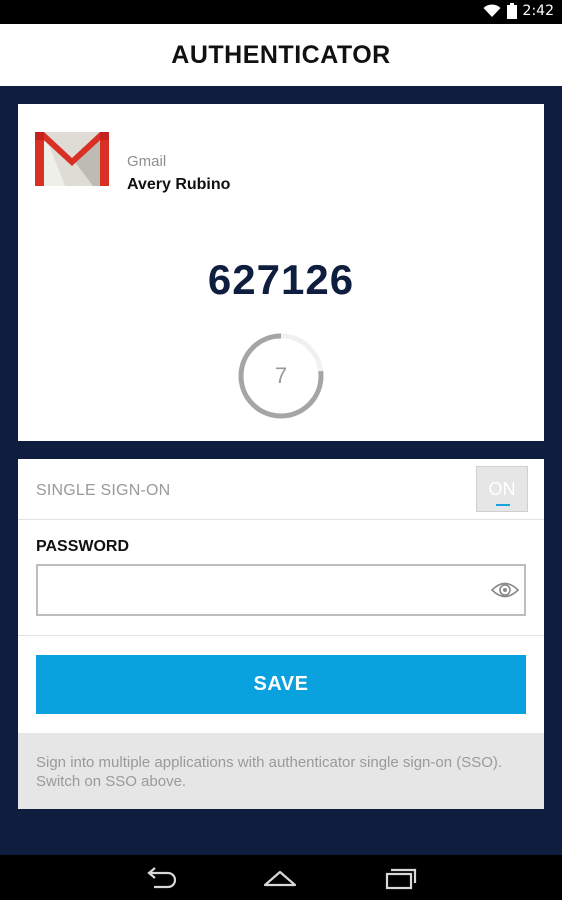  Describe the element at coordinates (83, 546) in the screenshot. I see `password-label: PASSWORD` at that location.